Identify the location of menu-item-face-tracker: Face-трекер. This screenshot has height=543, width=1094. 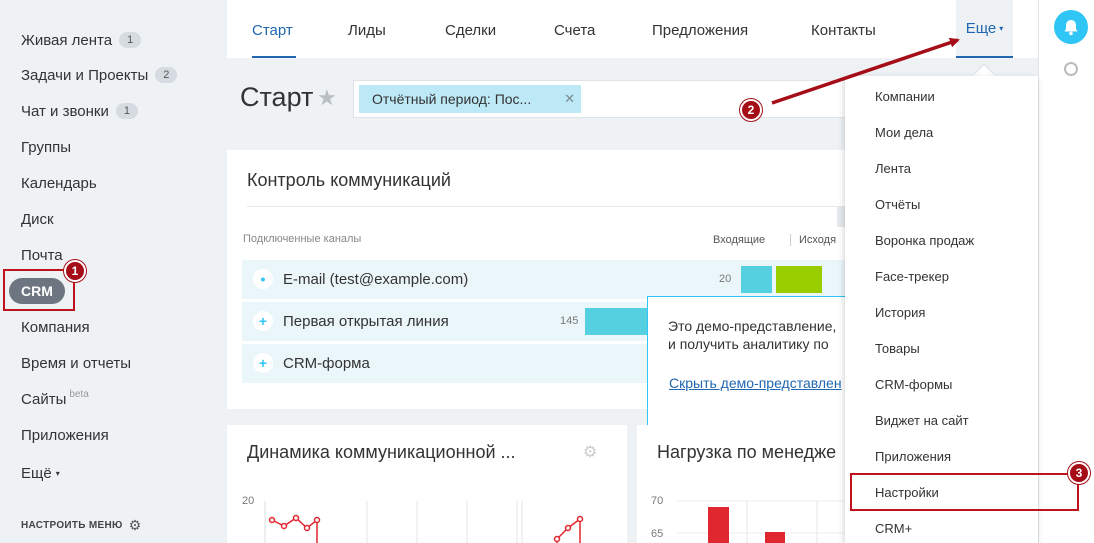
(912, 276).